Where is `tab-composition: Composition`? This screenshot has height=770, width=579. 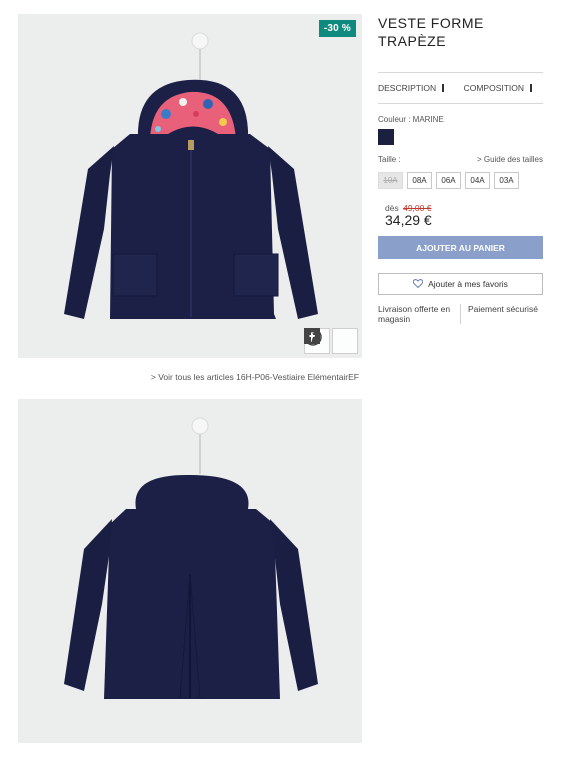 tab-composition: Composition is located at coordinates (498, 88).